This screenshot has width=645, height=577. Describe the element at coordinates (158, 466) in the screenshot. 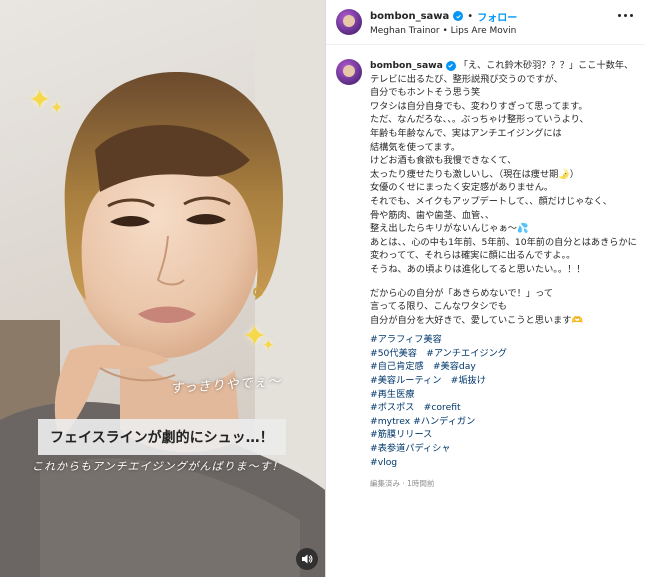

I see `video-subcaption: これからもアンチエイジングがんばりま〜す！` at that location.